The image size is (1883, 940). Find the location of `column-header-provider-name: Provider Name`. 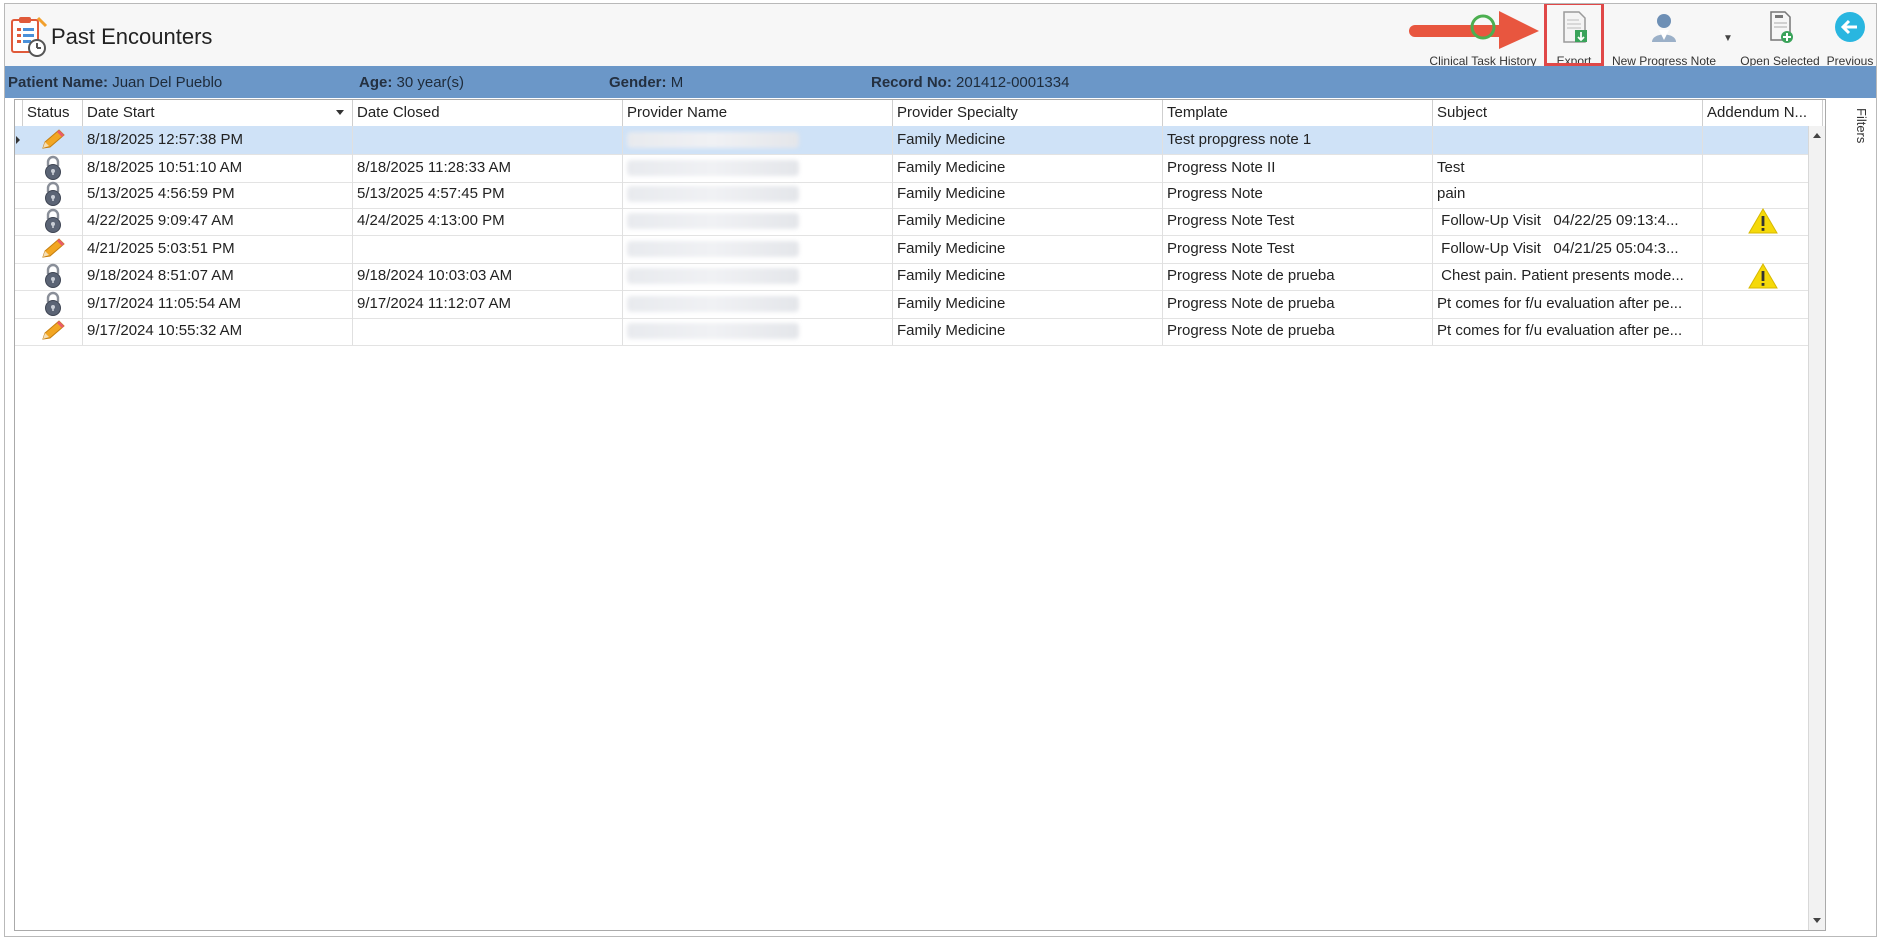

column-header-provider-name: Provider Name is located at coordinates (758, 113).